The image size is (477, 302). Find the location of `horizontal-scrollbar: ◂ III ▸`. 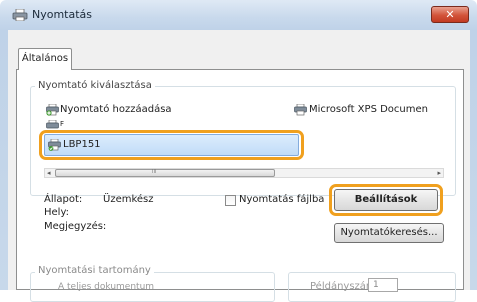

horizontal-scrollbar: ◂ III ▸ is located at coordinates (244, 173).